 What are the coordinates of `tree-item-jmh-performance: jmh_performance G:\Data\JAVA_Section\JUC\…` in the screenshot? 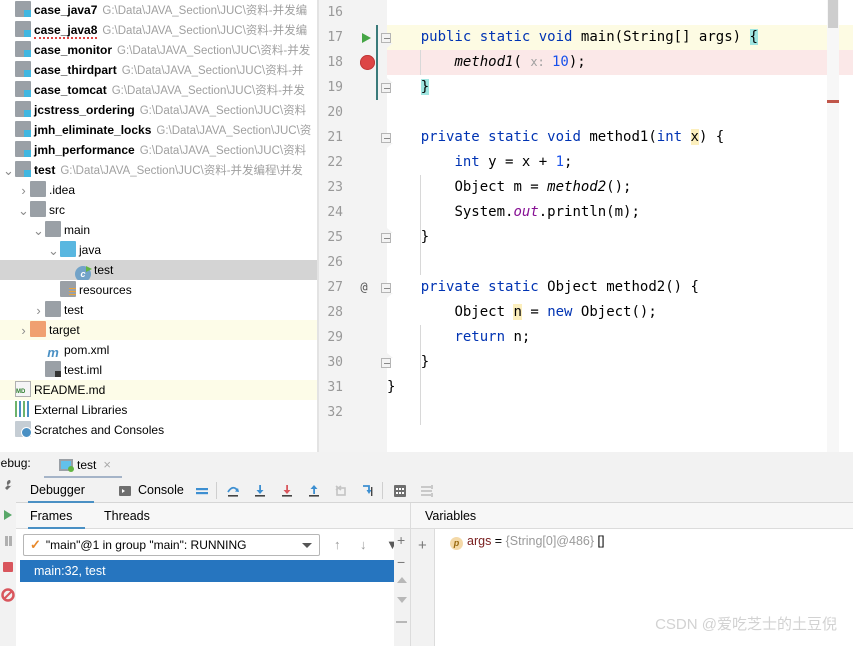 It's located at (158, 150).